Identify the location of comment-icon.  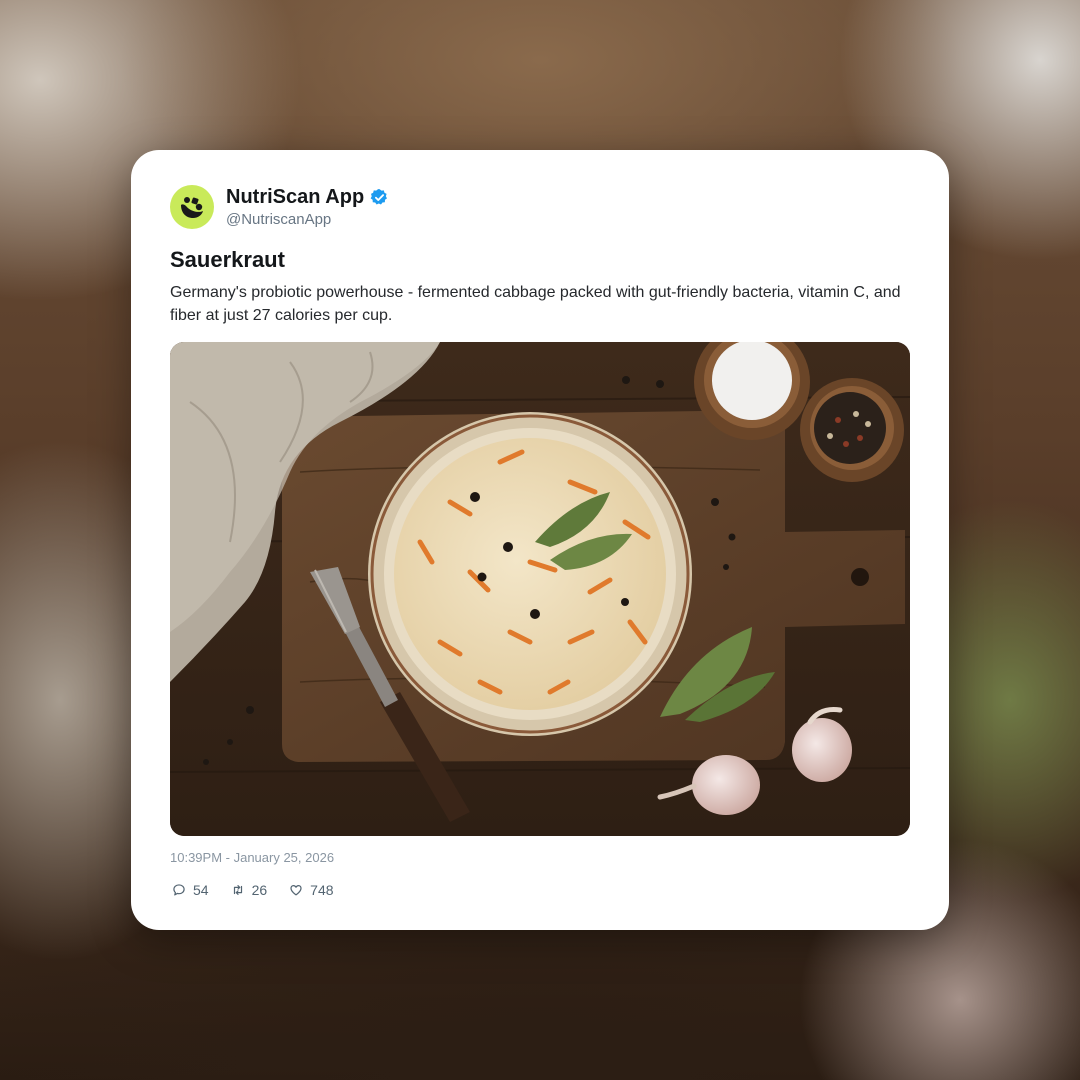
(179, 890).